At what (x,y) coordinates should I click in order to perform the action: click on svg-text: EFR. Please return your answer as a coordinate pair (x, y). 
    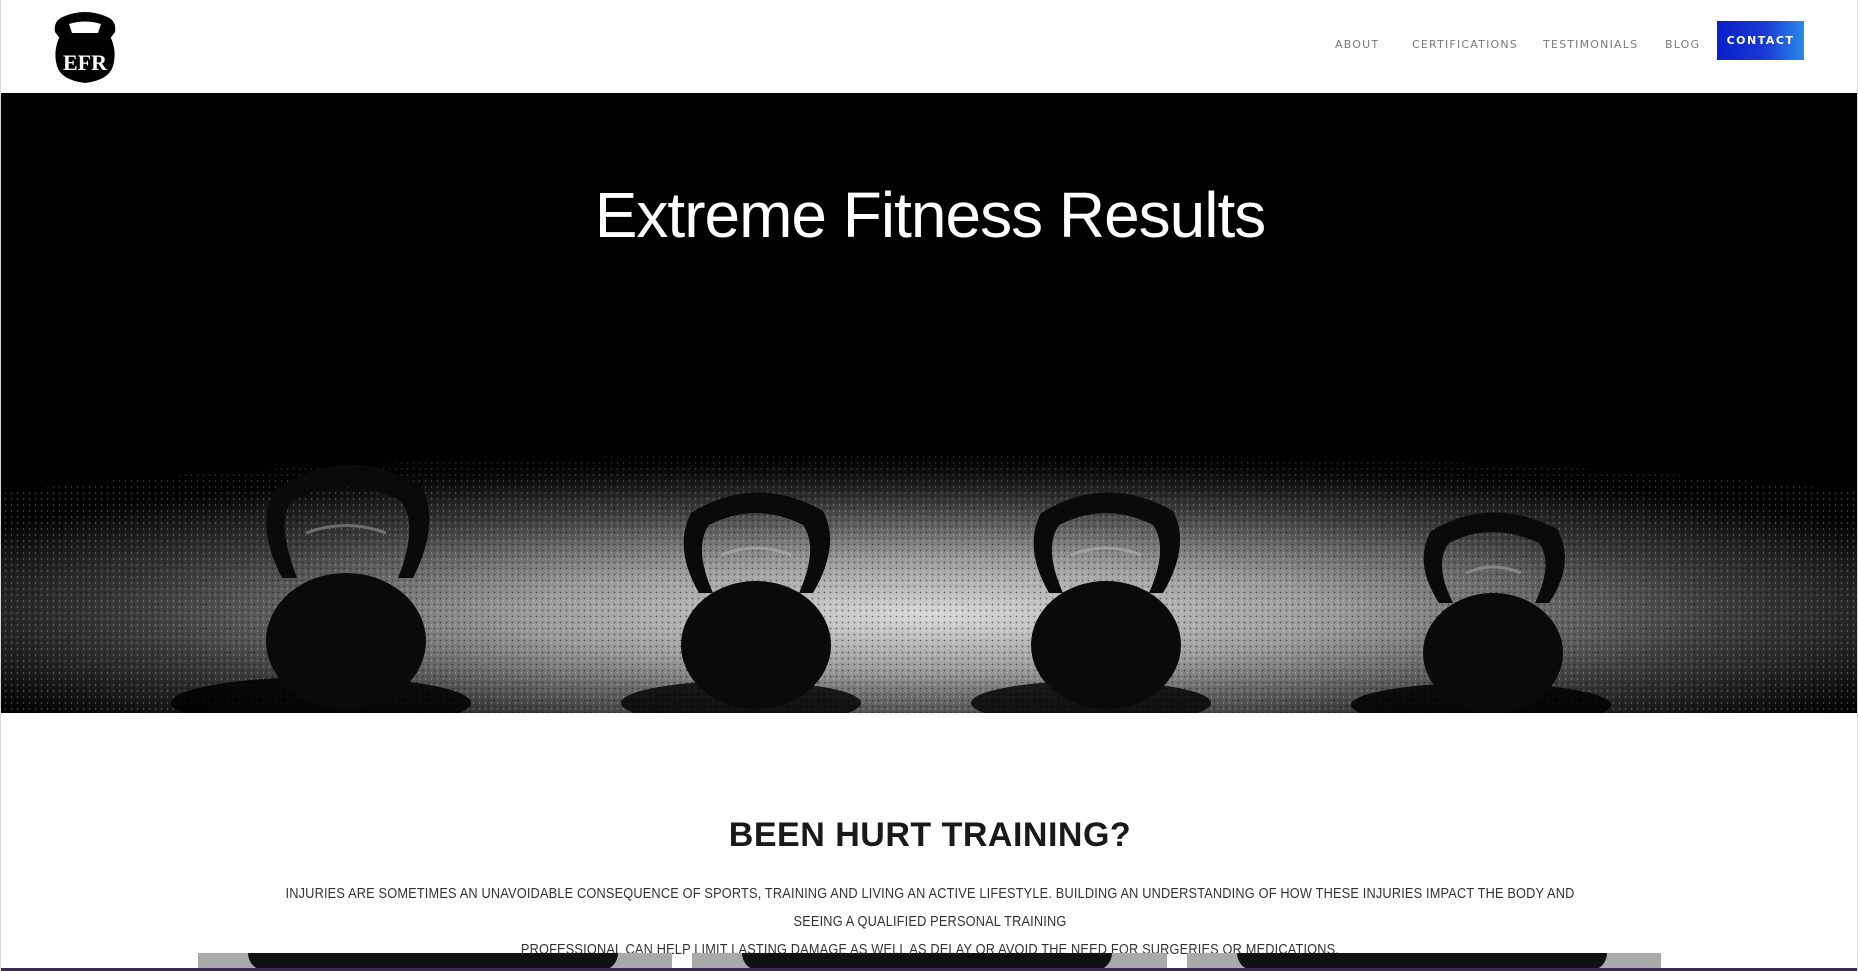
    Looking at the image, I should click on (85, 62).